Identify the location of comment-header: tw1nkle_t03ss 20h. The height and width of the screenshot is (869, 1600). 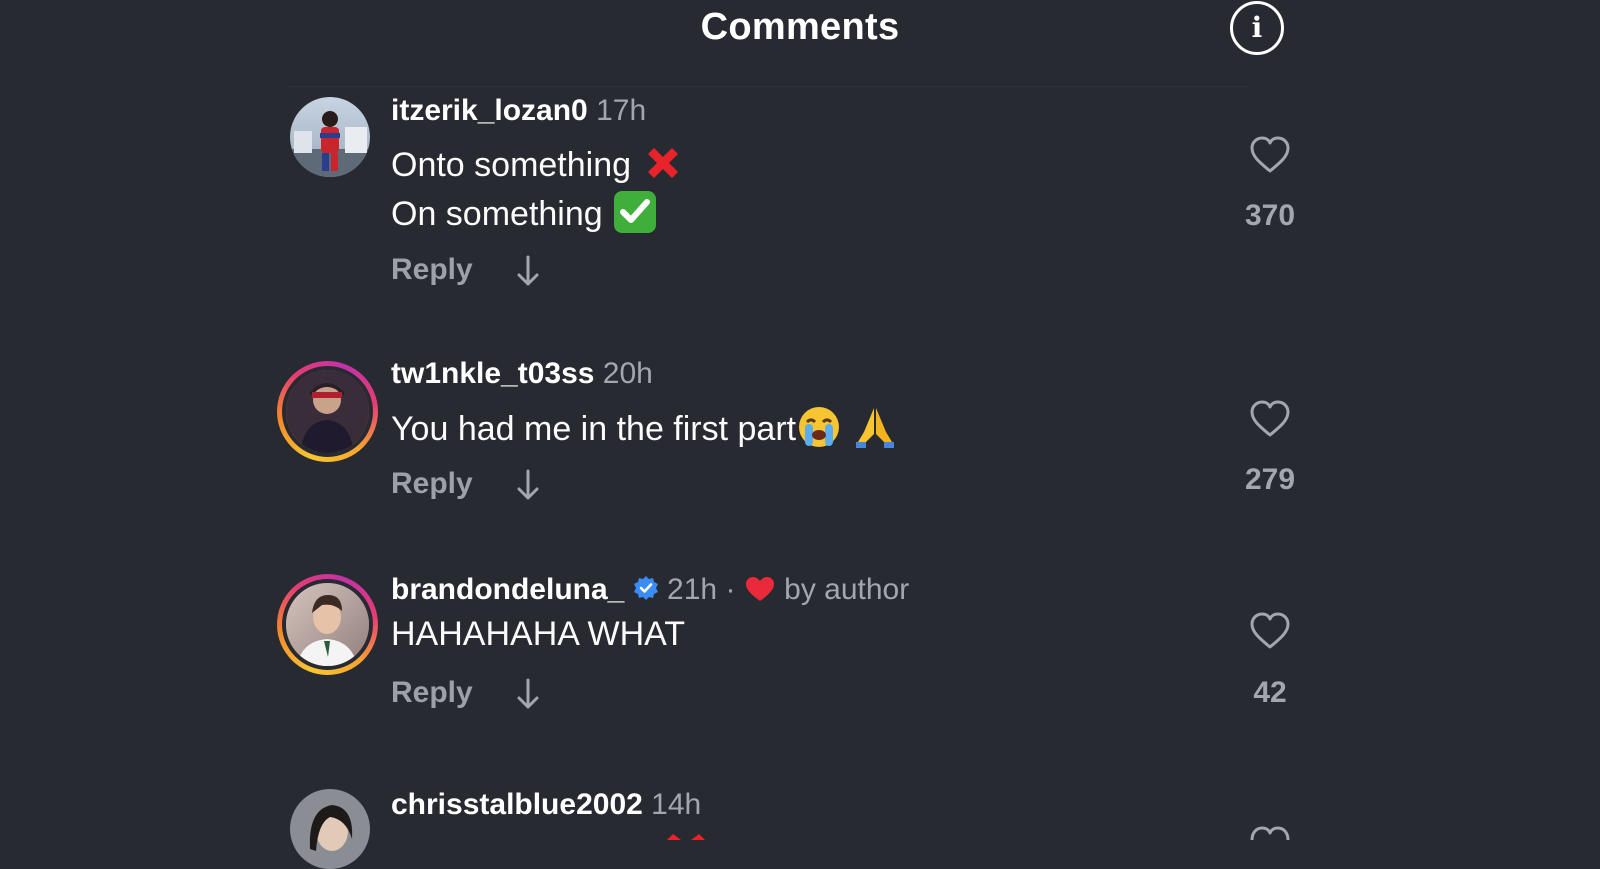
(522, 374).